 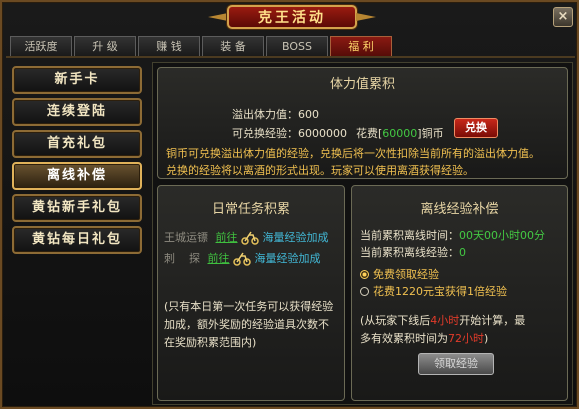 What do you see at coordinates (430, 133) in the screenshot?
I see `cost-suffix: ]铜币` at bounding box center [430, 133].